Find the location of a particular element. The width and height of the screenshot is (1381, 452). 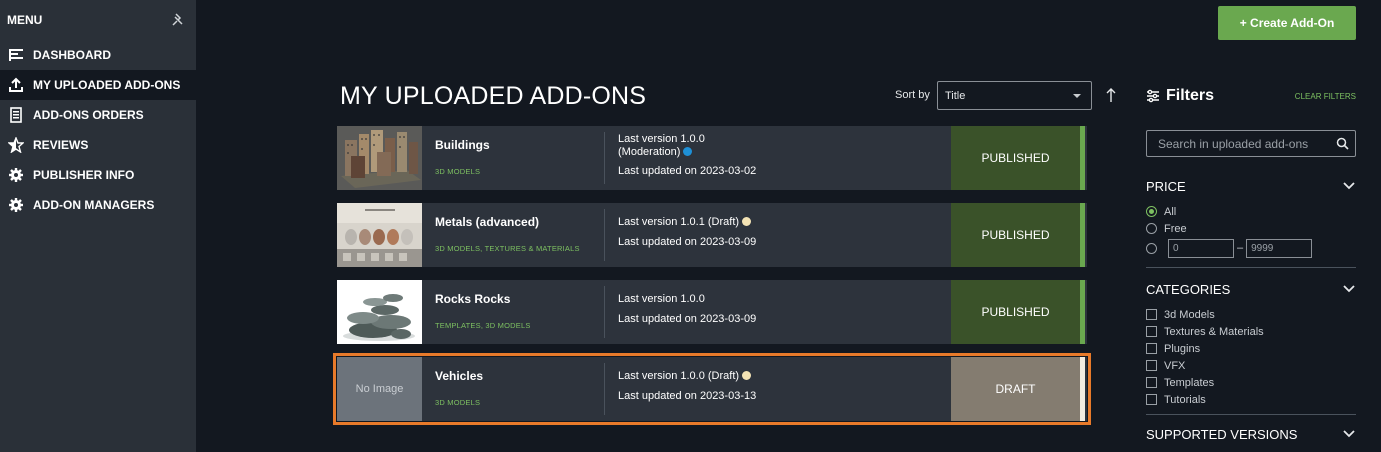

filters-header: Filters CLEAR FILTERS is located at coordinates (1251, 96).